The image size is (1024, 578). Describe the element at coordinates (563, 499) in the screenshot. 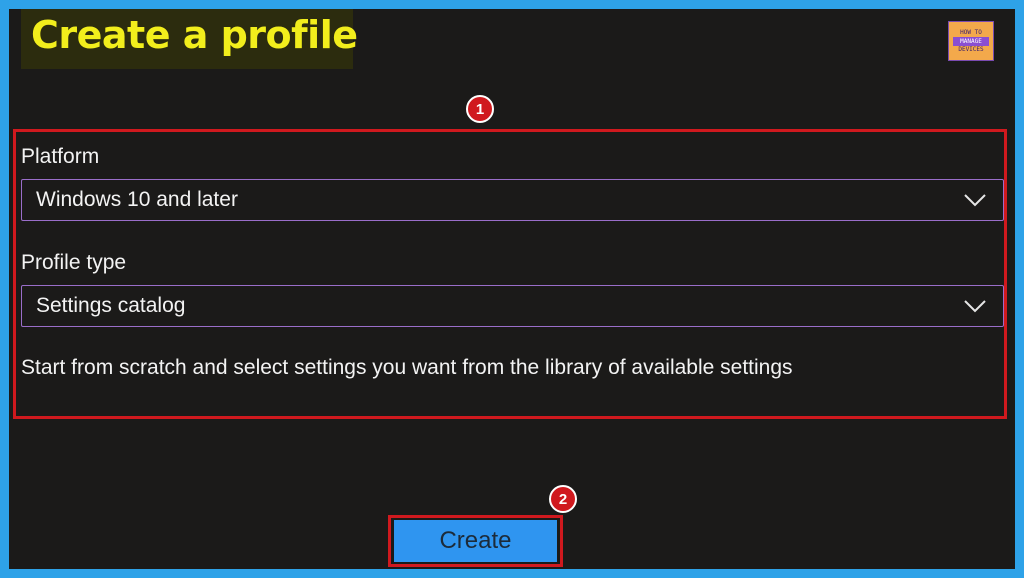

I see `step-badge-2: 2` at that location.